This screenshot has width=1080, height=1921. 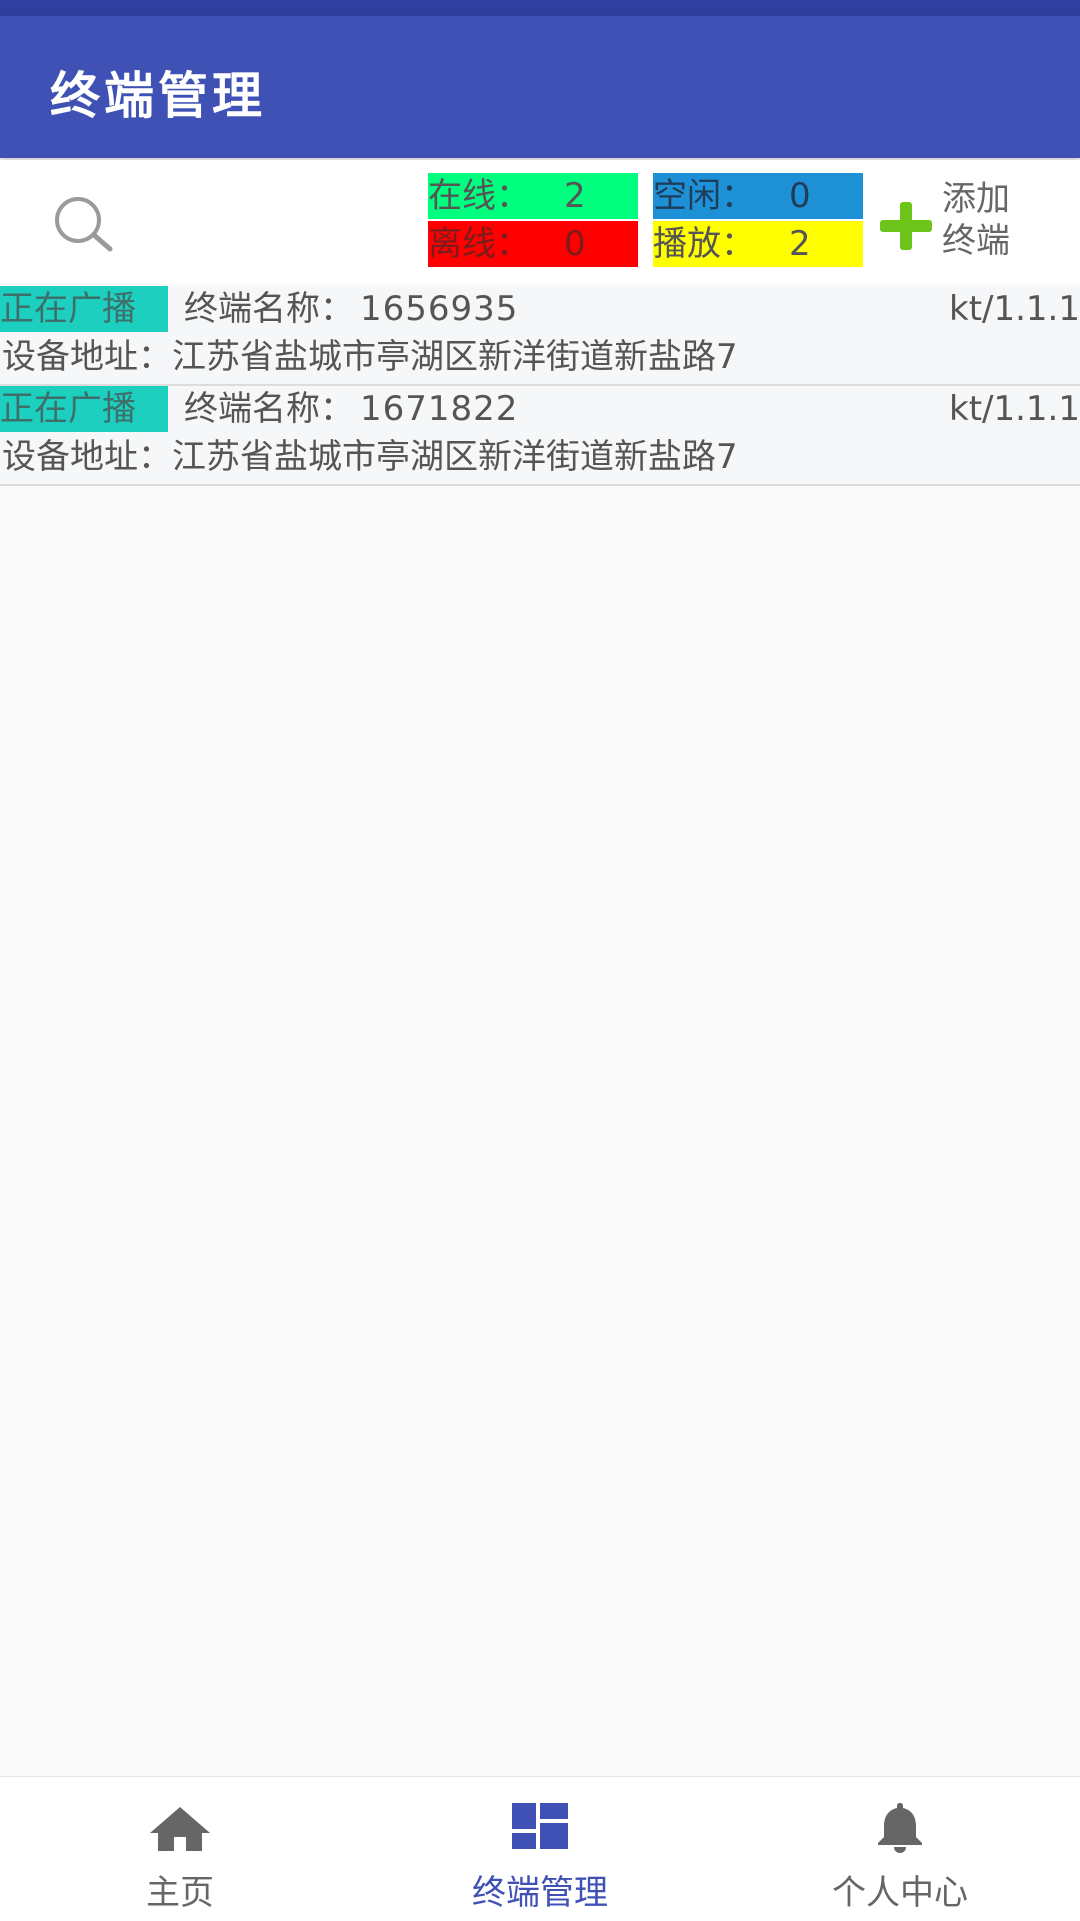 I want to click on idle-value: 0, so click(x=800, y=196).